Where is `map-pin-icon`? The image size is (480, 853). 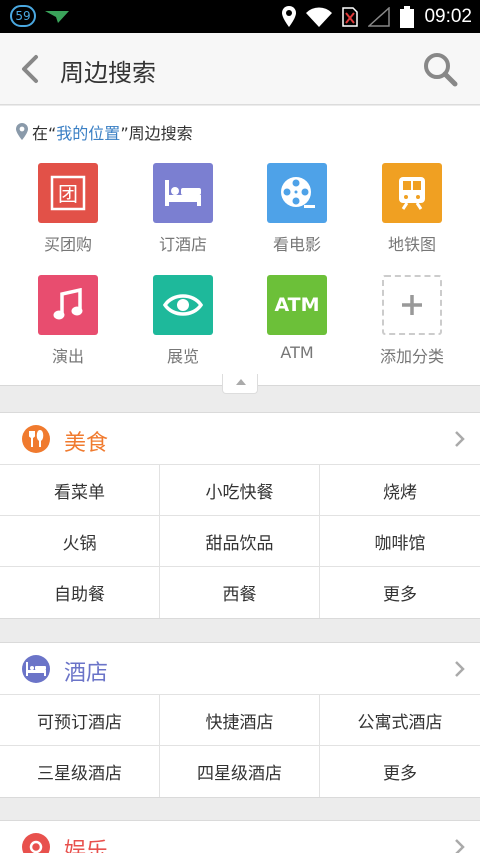
map-pin-icon is located at coordinates (22, 131).